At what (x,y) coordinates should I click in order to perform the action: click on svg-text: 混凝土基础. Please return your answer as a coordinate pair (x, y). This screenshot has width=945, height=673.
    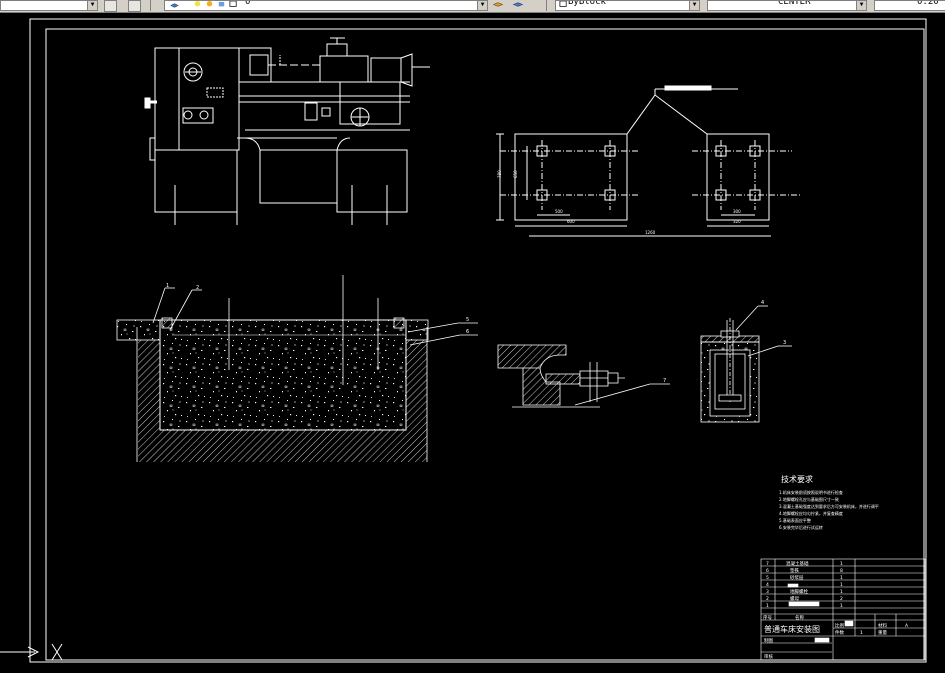
    Looking at the image, I should click on (797, 563).